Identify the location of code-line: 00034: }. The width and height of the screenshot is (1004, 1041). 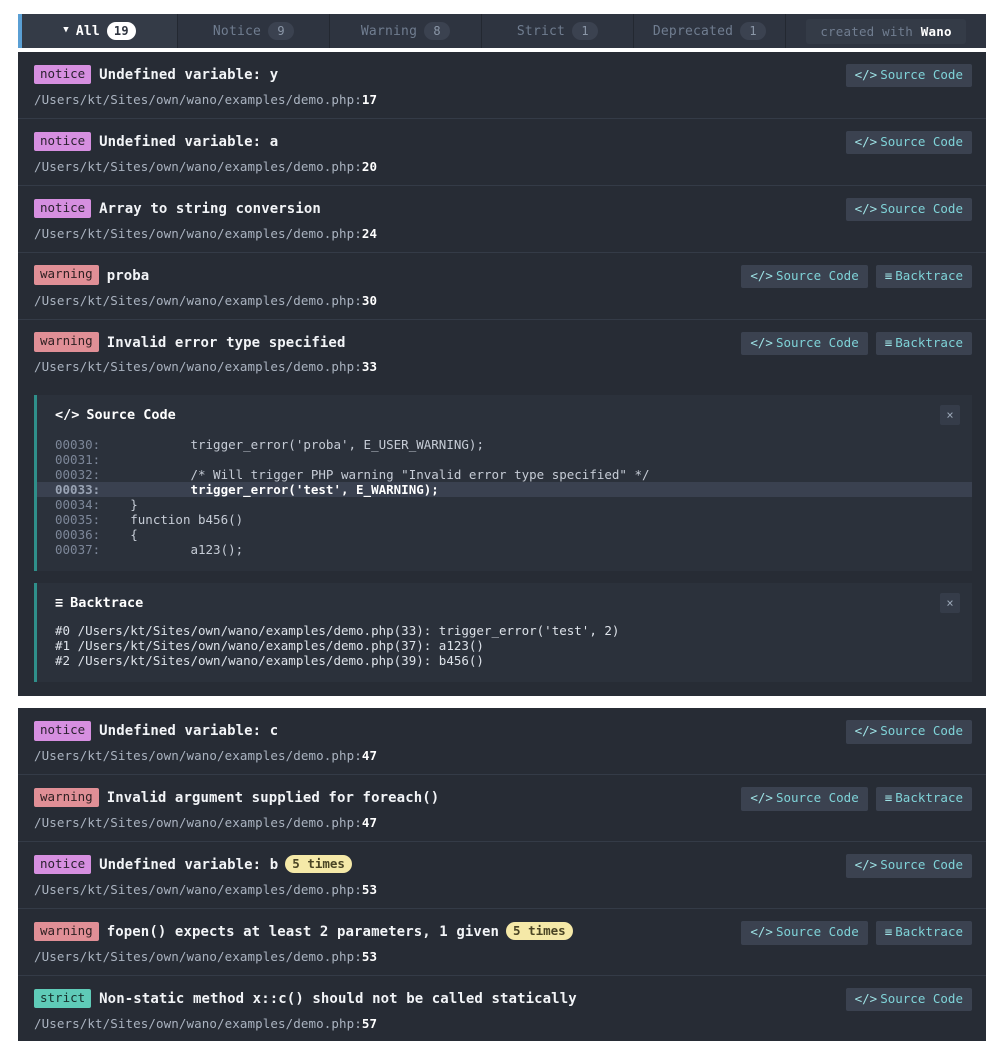
(504, 504).